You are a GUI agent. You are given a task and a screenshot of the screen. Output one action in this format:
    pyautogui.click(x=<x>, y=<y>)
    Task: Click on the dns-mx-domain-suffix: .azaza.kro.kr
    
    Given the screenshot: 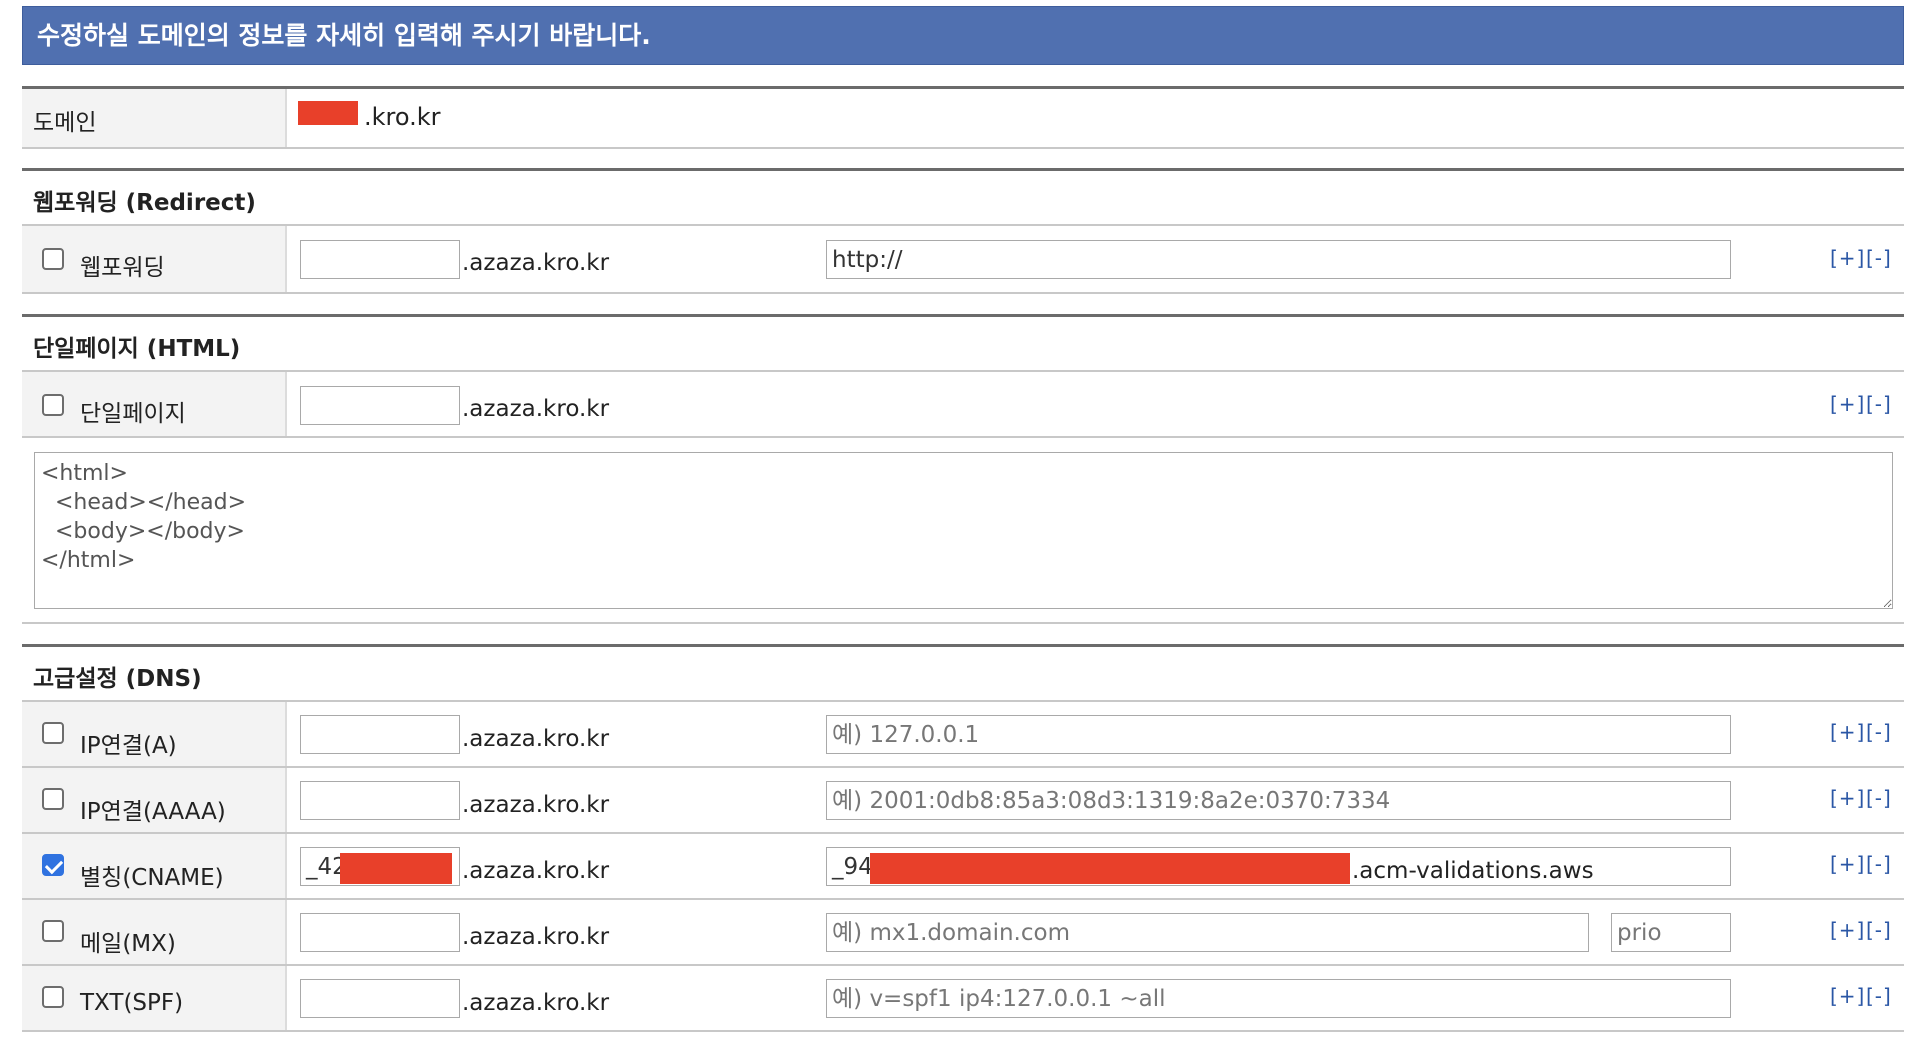 What is the action you would take?
    pyautogui.click(x=536, y=937)
    